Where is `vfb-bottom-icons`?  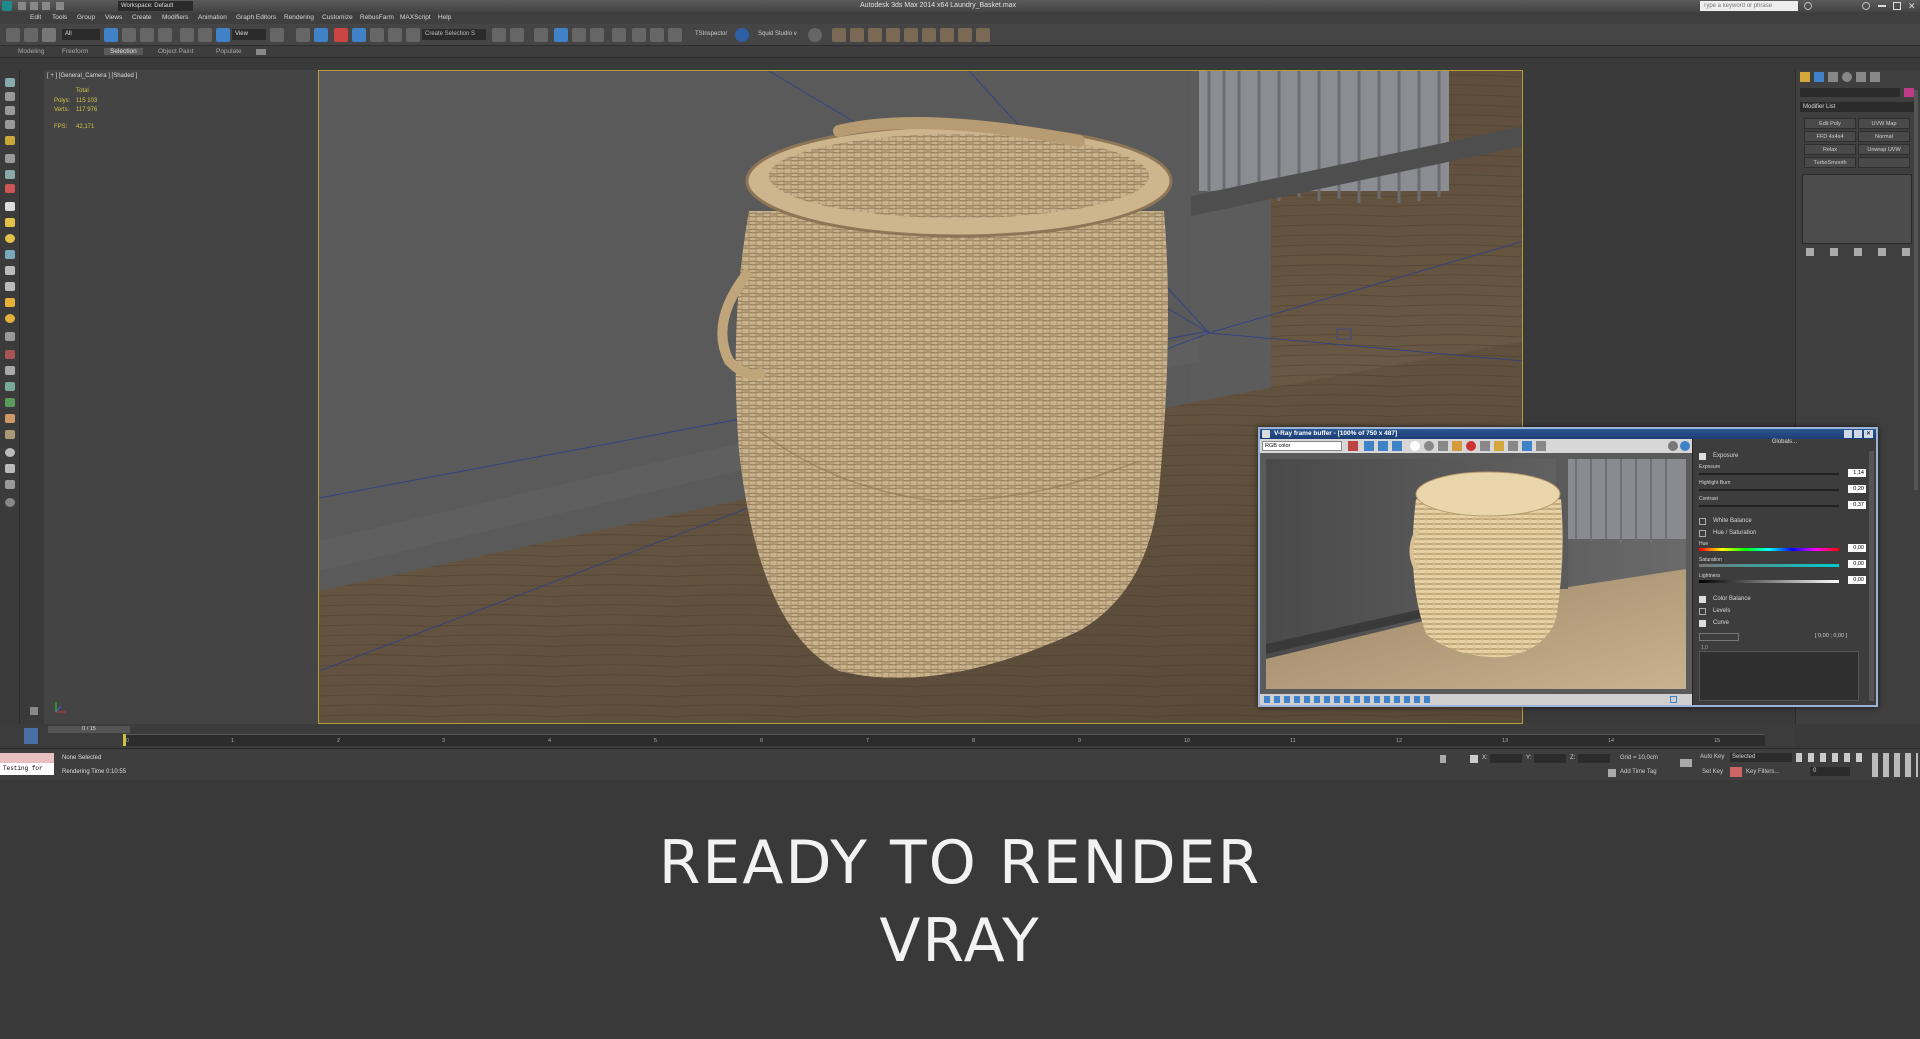 vfb-bottom-icons is located at coordinates (1349, 699).